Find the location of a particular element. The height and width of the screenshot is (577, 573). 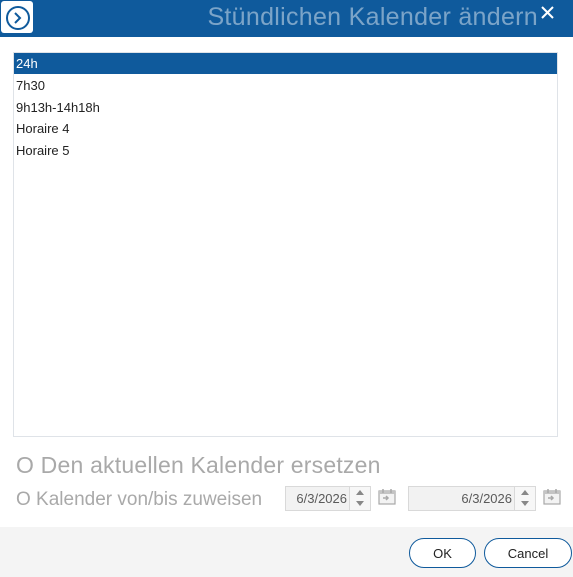

date-from-field: 6/3/2026 is located at coordinates (328, 498).